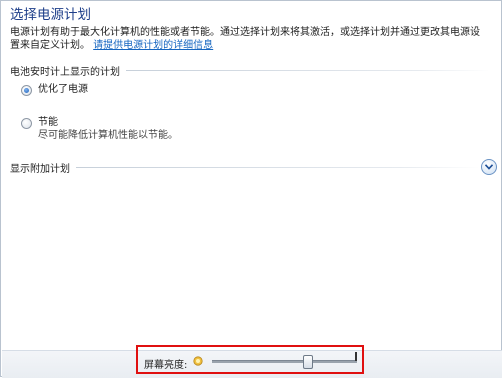 This screenshot has width=502, height=378. What do you see at coordinates (63, 89) in the screenshot?
I see `plan-name-balanced: 优化了电源` at bounding box center [63, 89].